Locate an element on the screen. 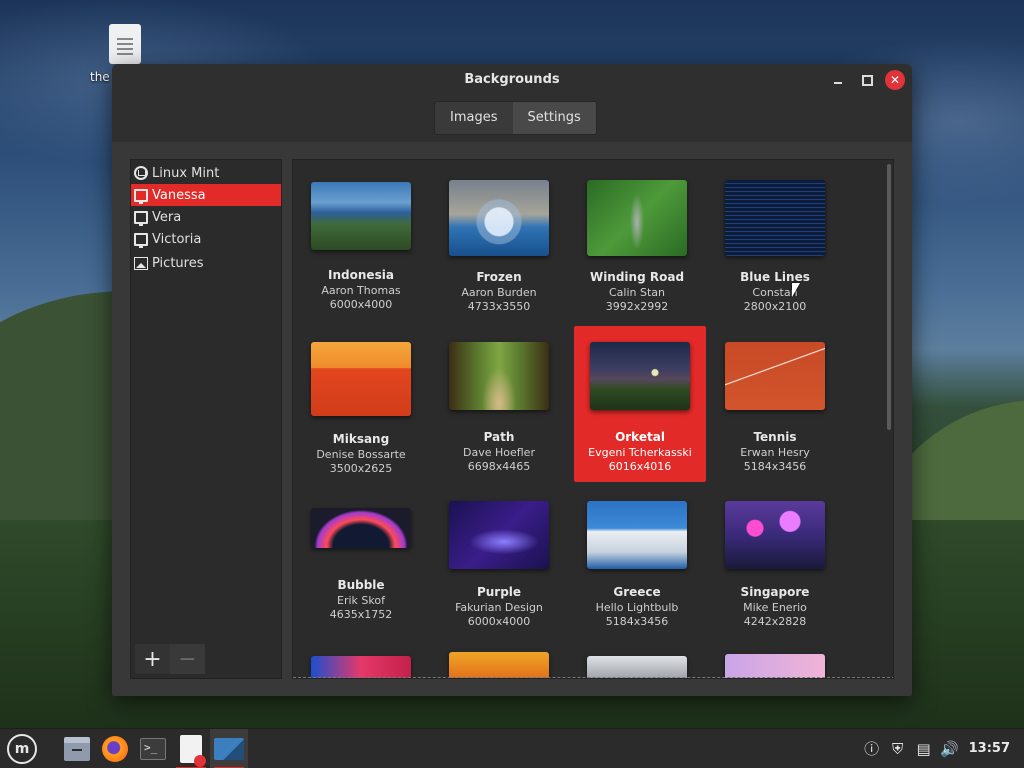 This screenshot has height=768, width=1024. sidebar-item-vanessa: Vanessa is located at coordinates (206, 195).